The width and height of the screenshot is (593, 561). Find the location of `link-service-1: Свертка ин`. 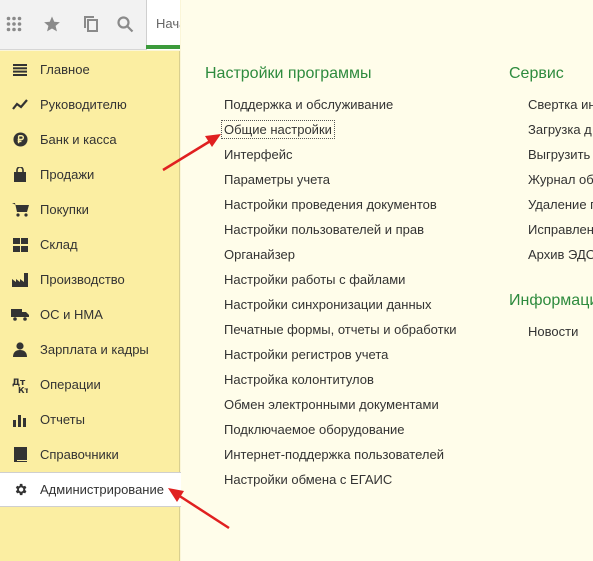

link-service-1: Свертка ин is located at coordinates (560, 104).